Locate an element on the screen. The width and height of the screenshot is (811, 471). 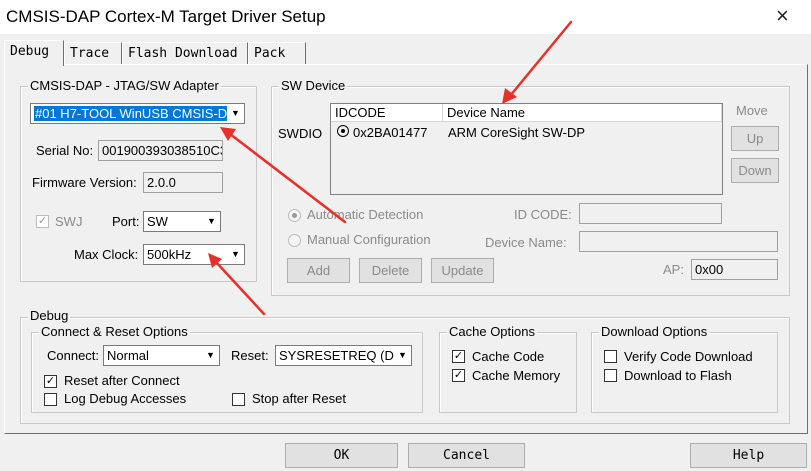
verify-code-checkbox is located at coordinates (610, 356).